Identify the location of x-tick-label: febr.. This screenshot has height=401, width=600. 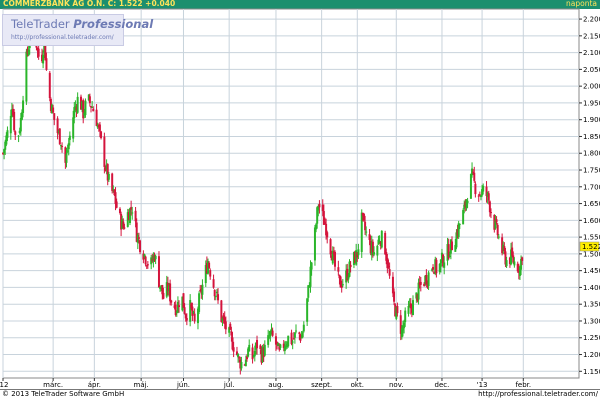
(523, 385).